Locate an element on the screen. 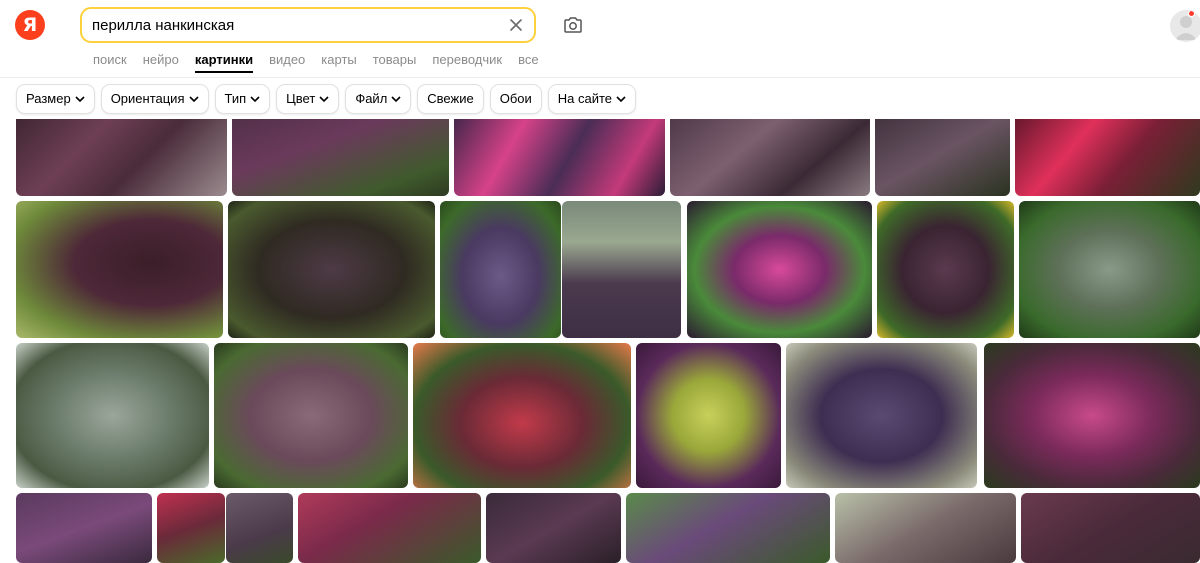  yandex-logo: Я is located at coordinates (30, 25).